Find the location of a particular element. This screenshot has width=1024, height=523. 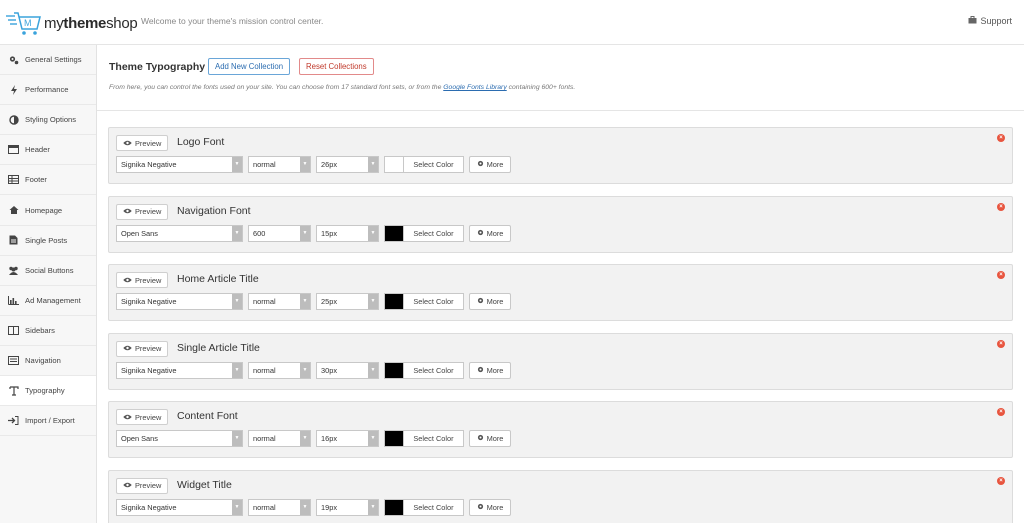

sidebar-item-label: Single Posts is located at coordinates (46, 240).